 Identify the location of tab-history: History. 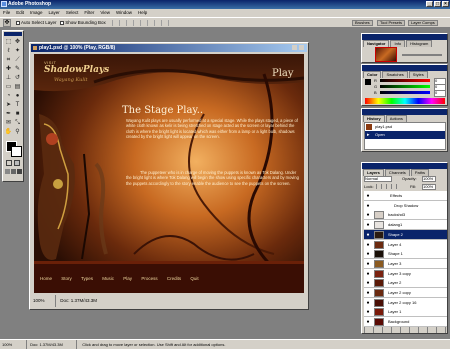
(374, 118).